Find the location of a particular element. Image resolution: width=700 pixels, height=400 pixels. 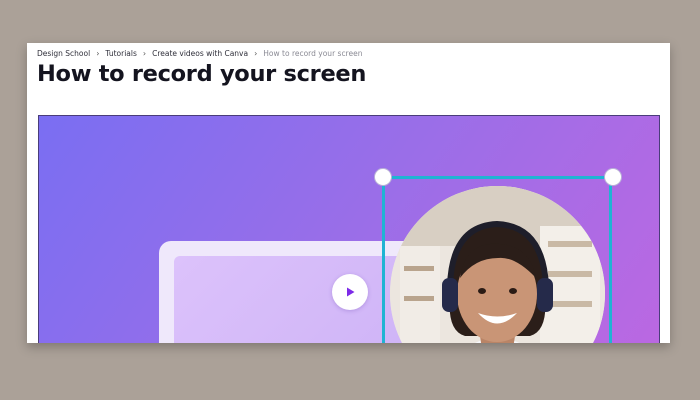

breadcrumb-design-school: Design School is located at coordinates (63, 53).